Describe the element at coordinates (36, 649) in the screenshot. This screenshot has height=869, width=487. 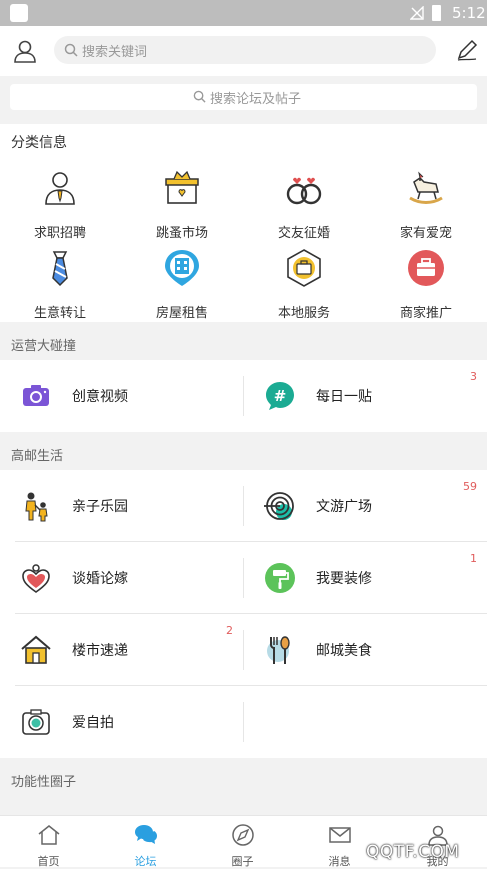
I see `house-icon` at that location.